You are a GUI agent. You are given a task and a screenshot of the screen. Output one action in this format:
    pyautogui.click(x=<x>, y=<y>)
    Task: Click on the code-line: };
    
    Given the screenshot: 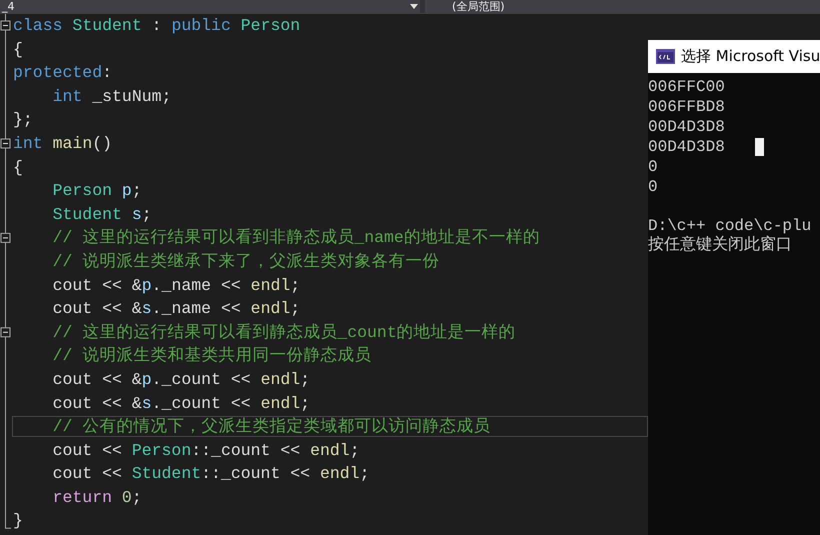 What is the action you would take?
    pyautogui.click(x=23, y=120)
    